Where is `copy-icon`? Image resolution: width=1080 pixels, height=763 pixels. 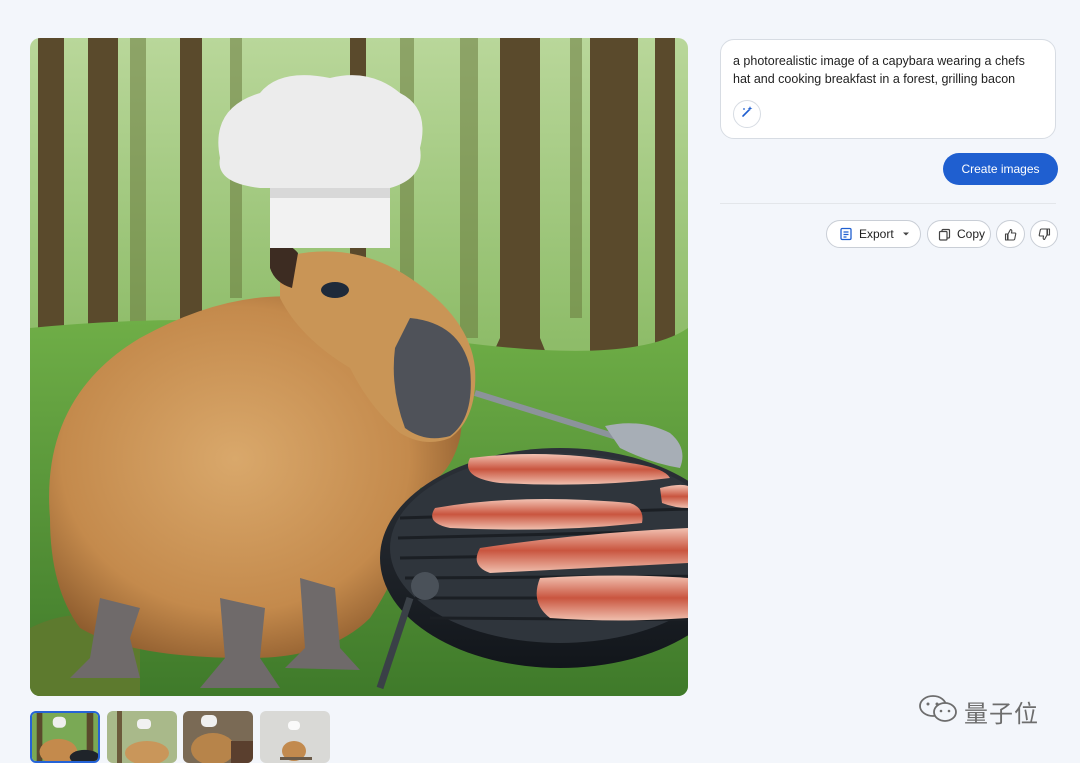
copy-icon is located at coordinates (944, 234).